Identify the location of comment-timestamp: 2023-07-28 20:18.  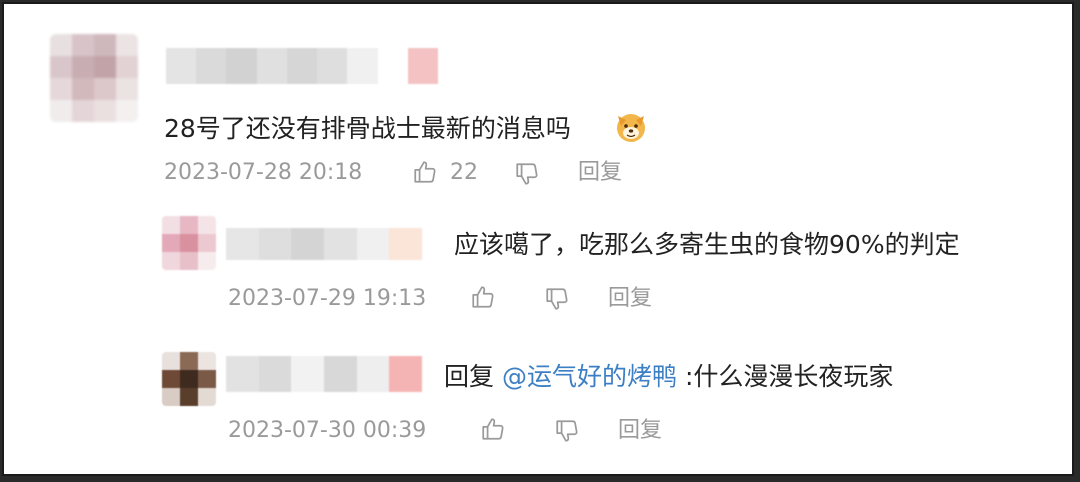
(263, 172).